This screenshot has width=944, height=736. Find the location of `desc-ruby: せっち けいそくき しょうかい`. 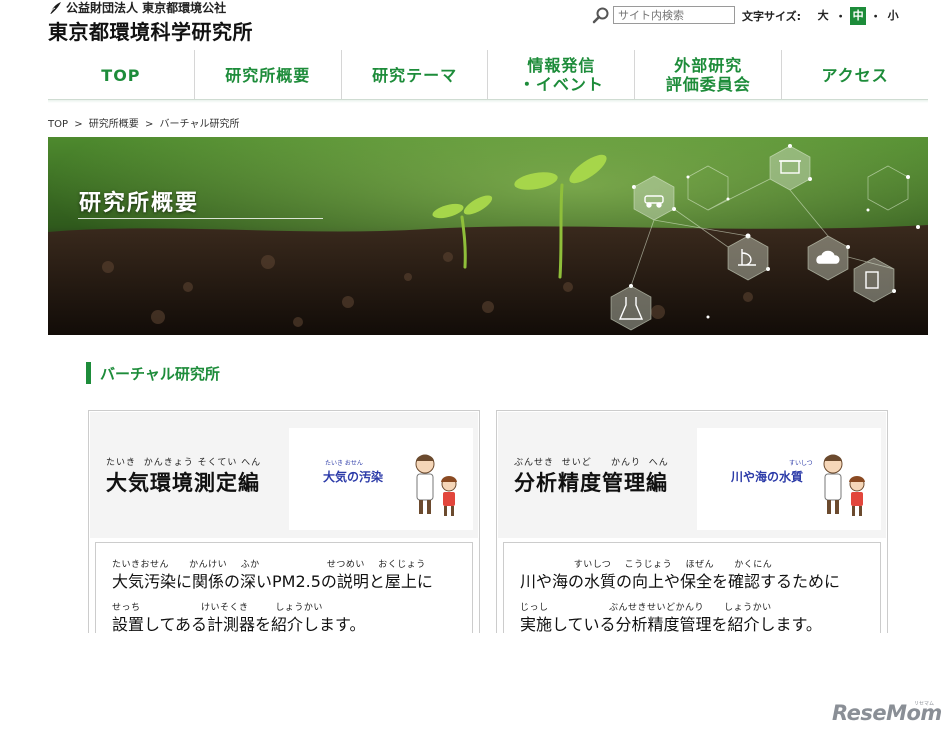

desc-ruby: せっち けいそくき しょうかい is located at coordinates (217, 608).